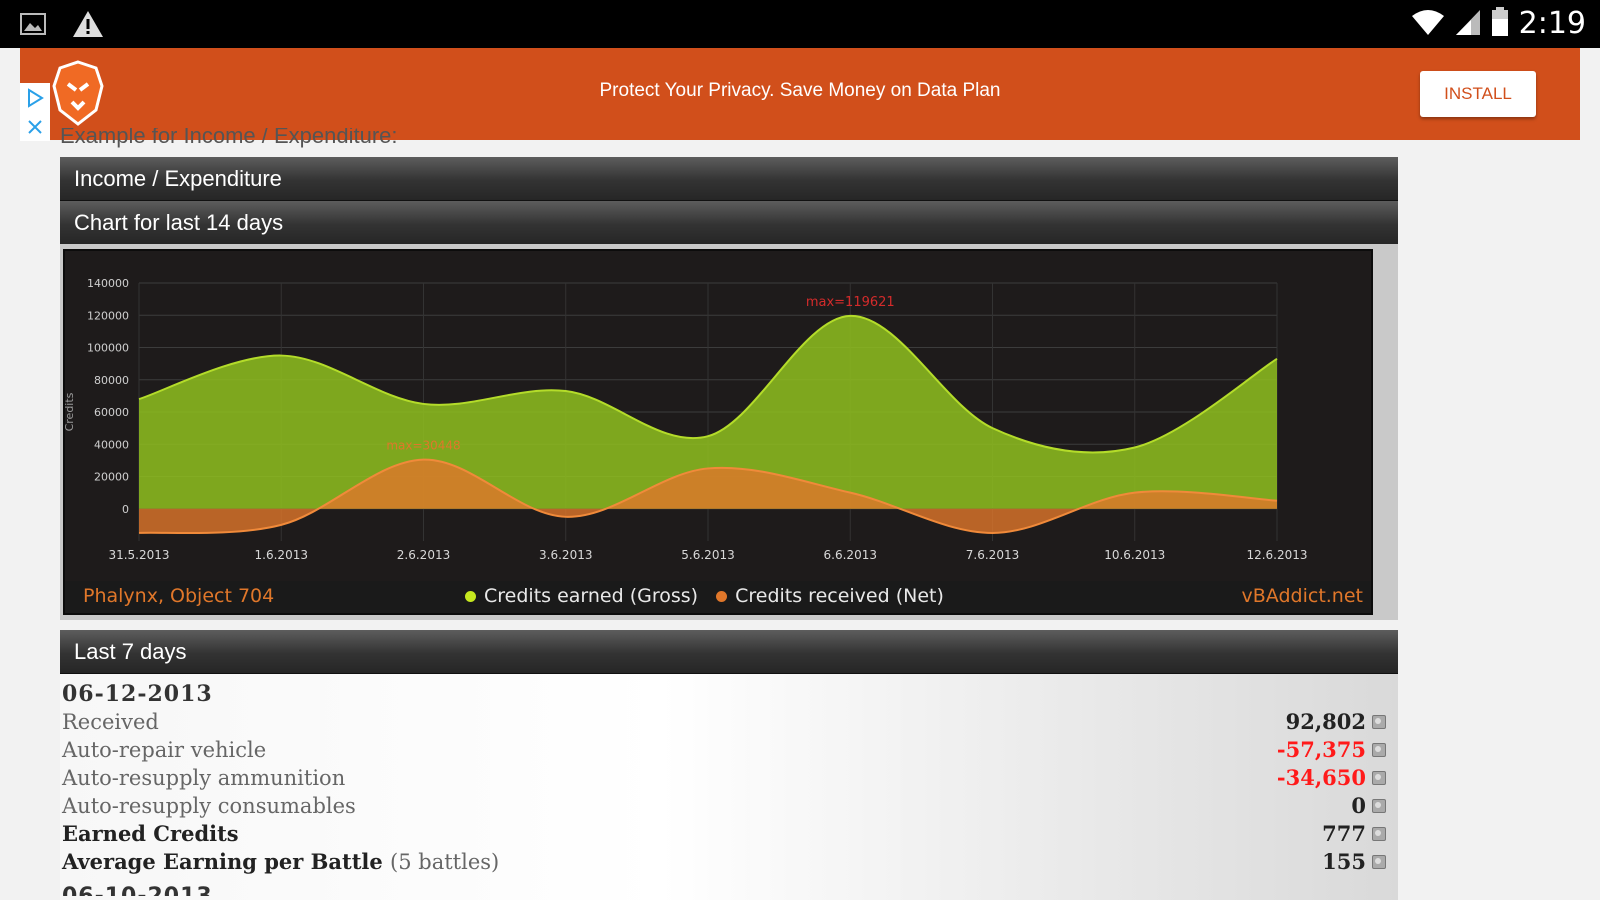 The image size is (1600, 900). What do you see at coordinates (125, 509) in the screenshot?
I see `y-tick-label: 0` at bounding box center [125, 509].